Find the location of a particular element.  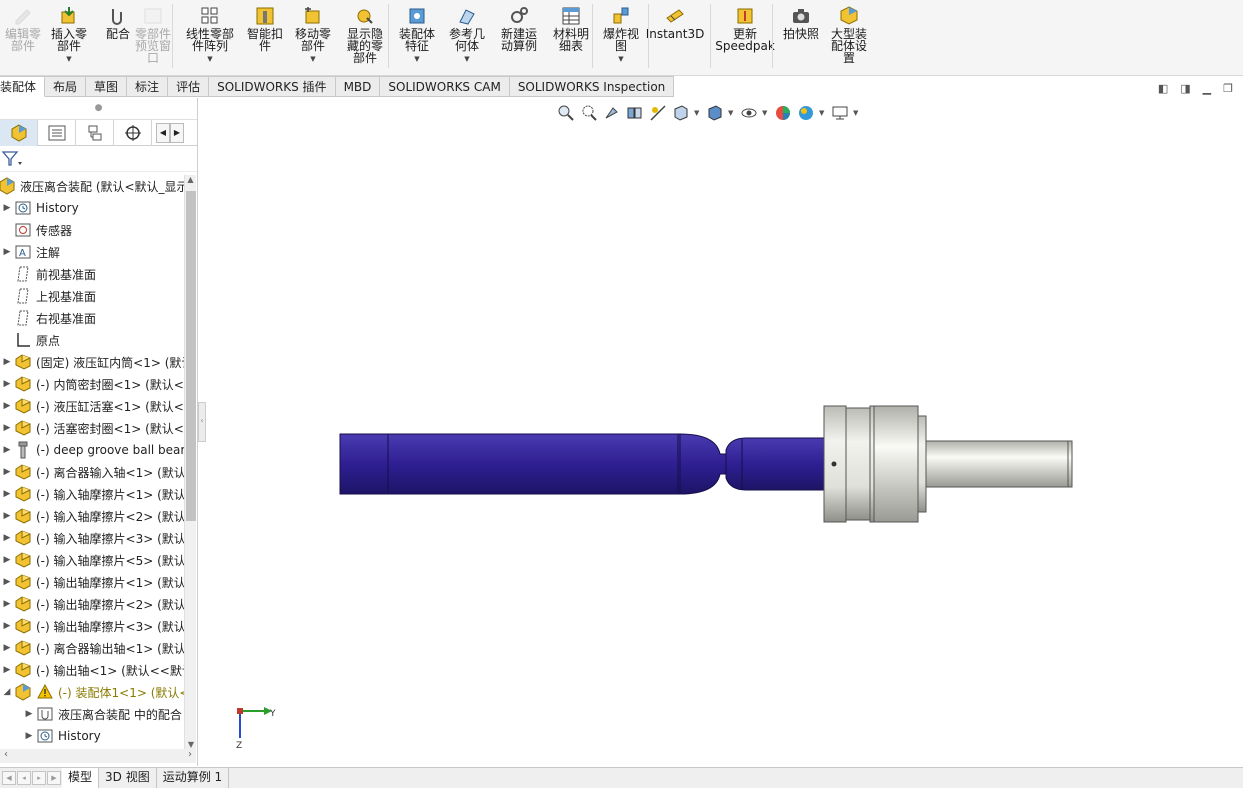

panel-grip: ● is located at coordinates (98, 109).